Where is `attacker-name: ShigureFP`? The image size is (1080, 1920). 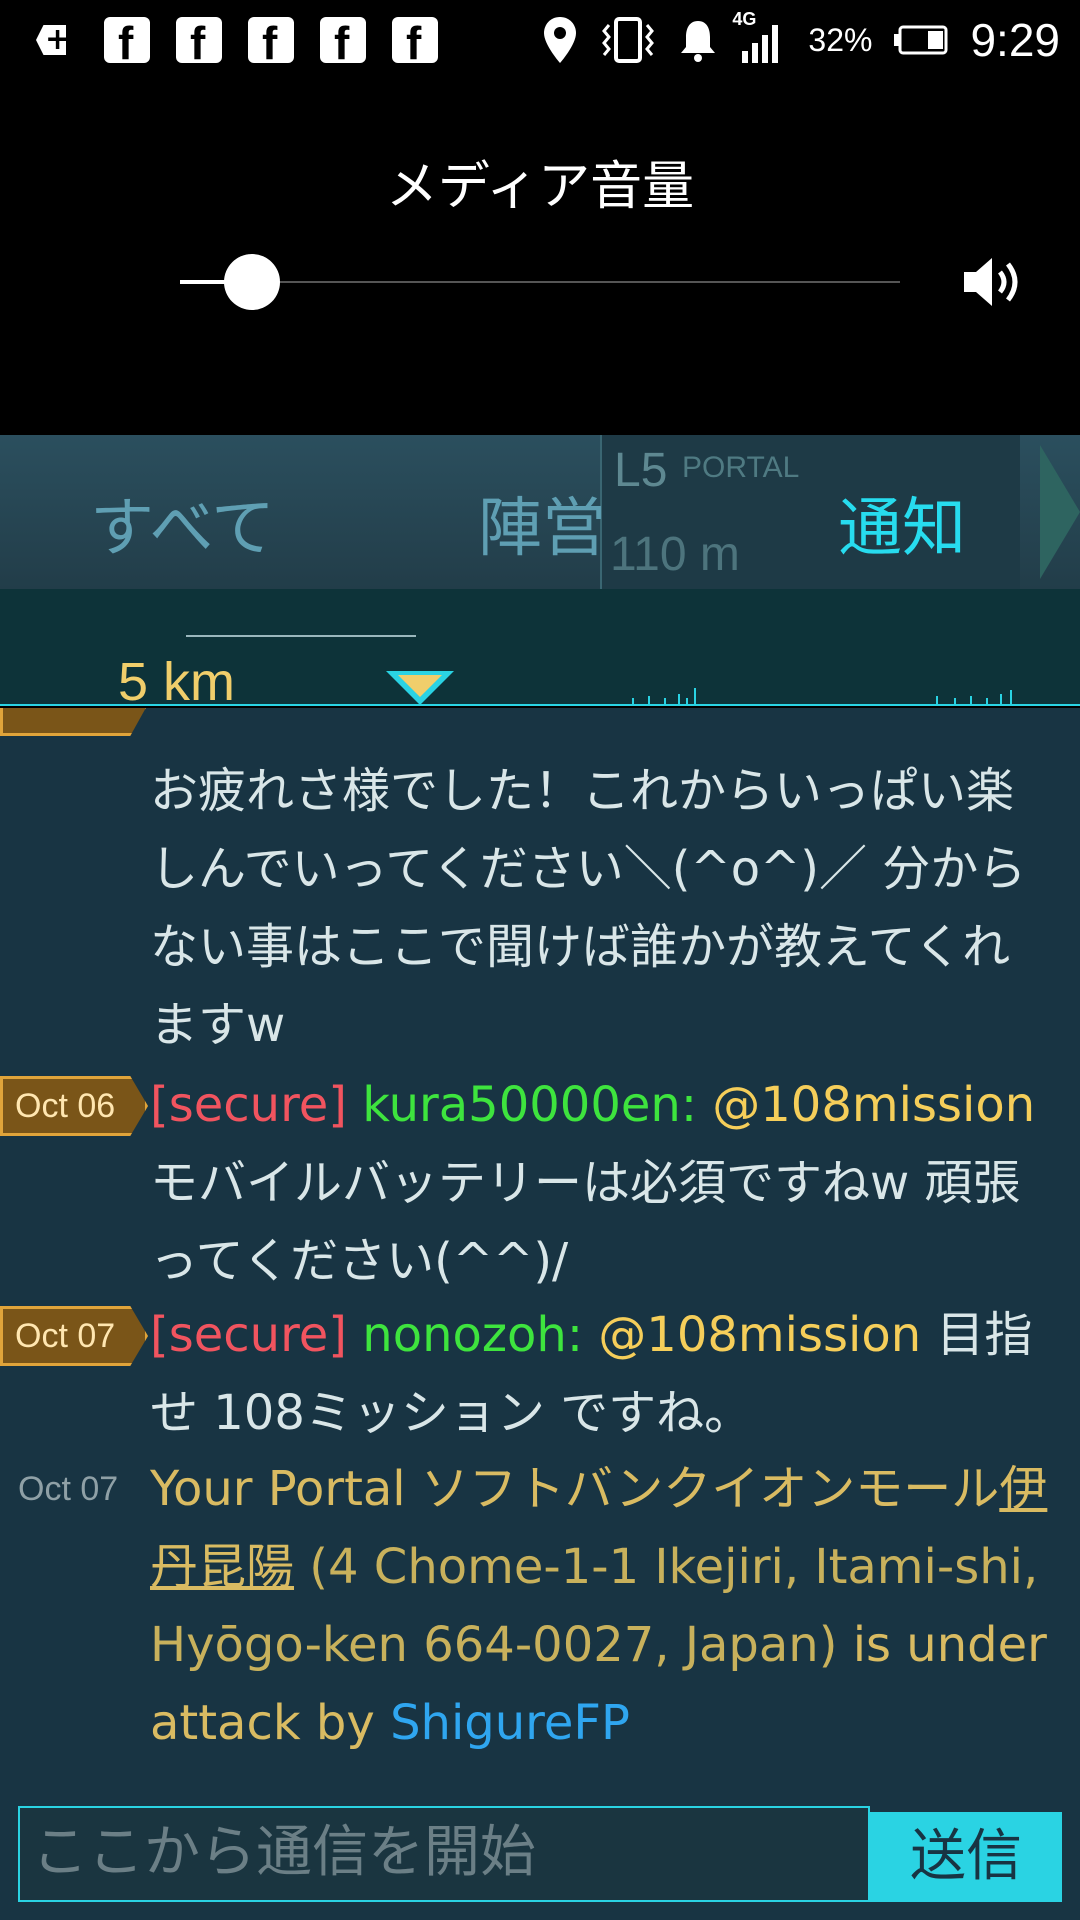 attacker-name: ShigureFP is located at coordinates (510, 1723).